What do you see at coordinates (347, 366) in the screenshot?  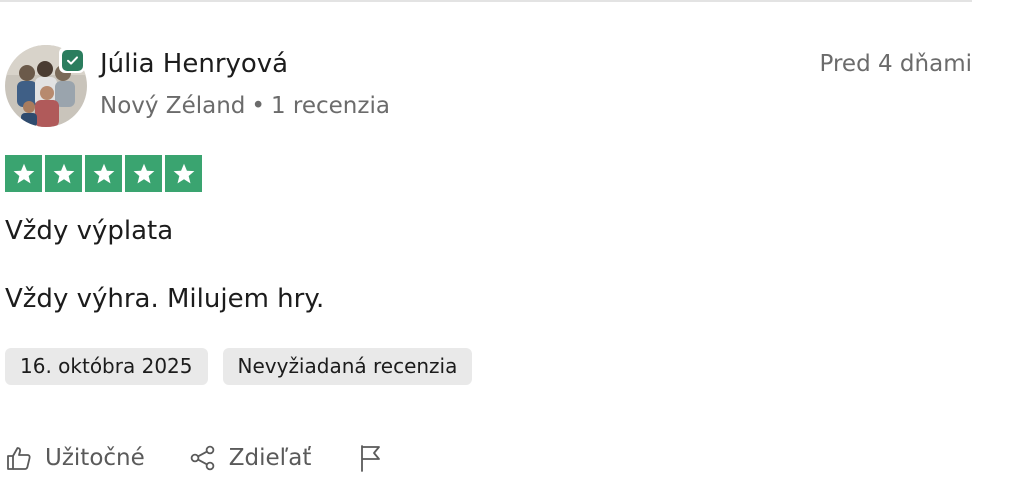 I see `unprompted-review-tag: Nevyžiadaná recenzia` at bounding box center [347, 366].